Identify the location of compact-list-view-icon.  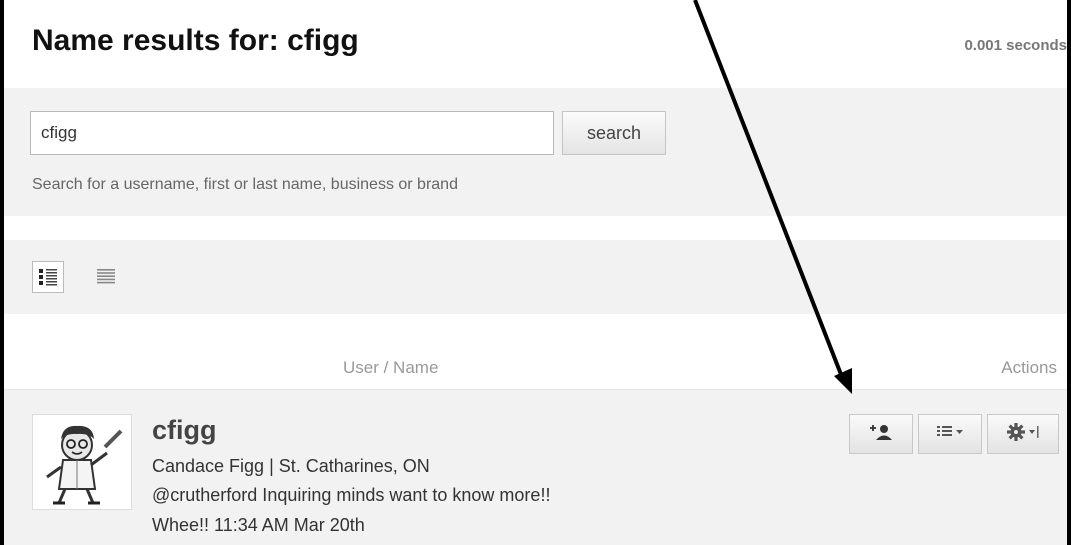
(106, 277).